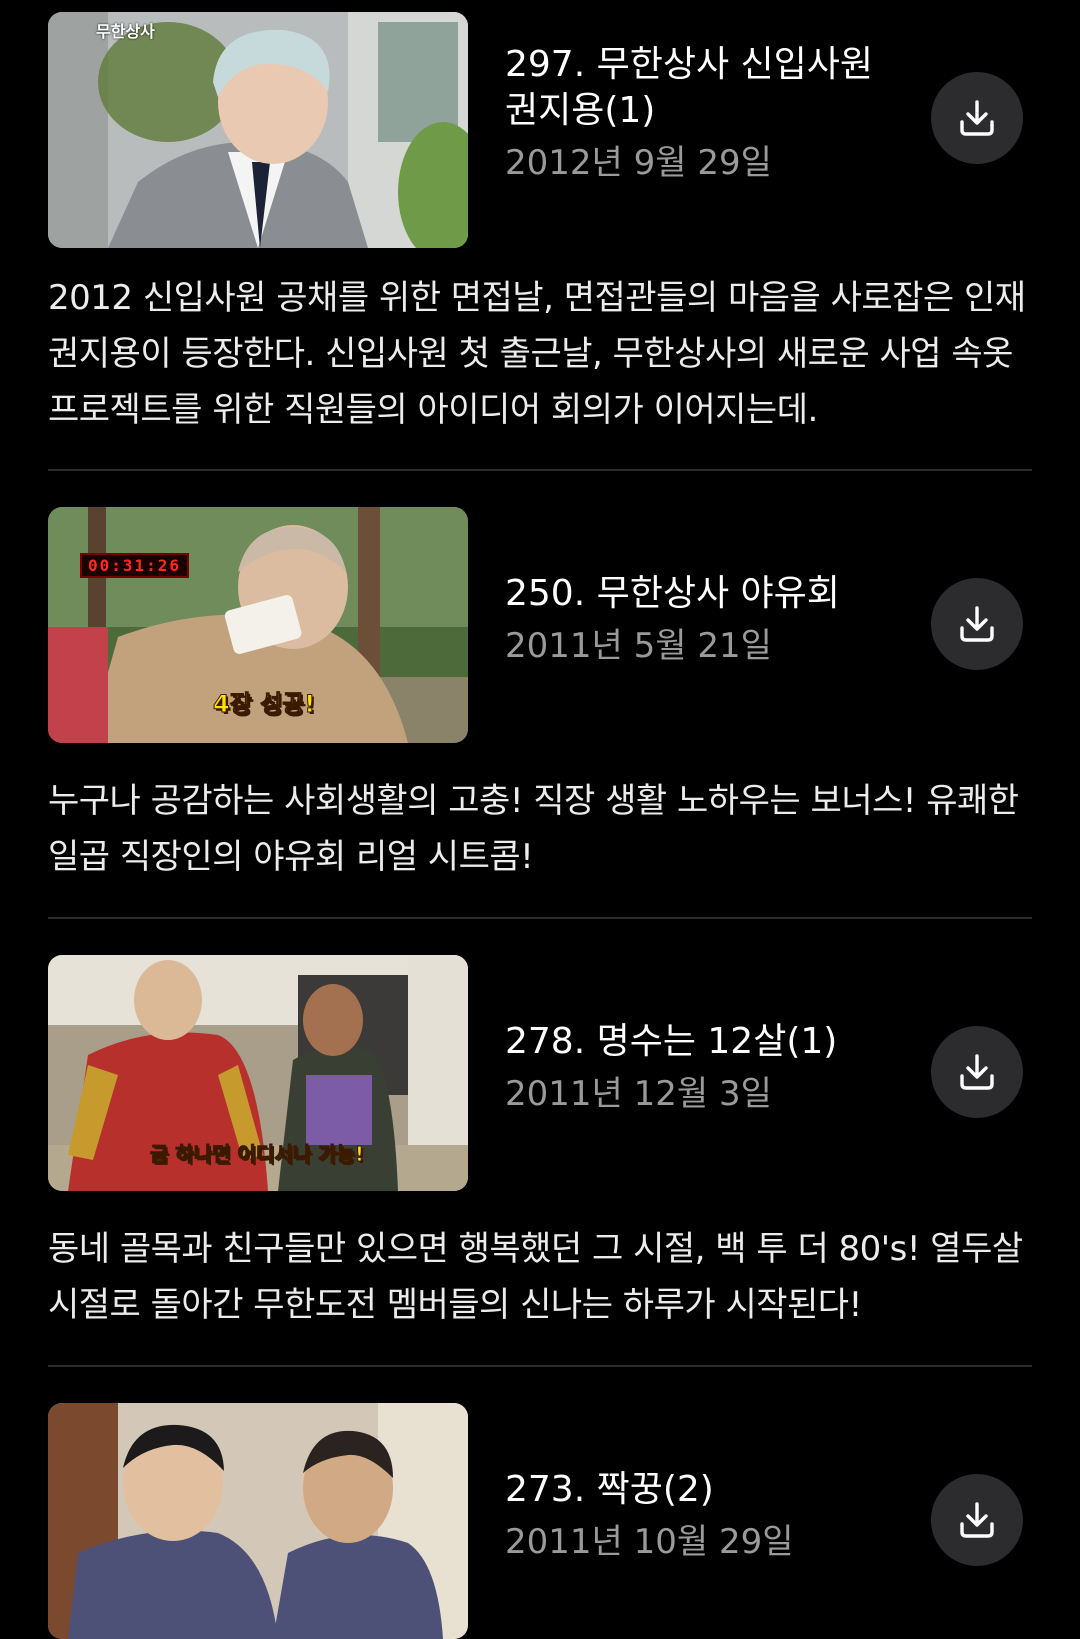 This screenshot has height=1639, width=1080. I want to click on episode-date: 2011년 5월 21일, so click(638, 646).